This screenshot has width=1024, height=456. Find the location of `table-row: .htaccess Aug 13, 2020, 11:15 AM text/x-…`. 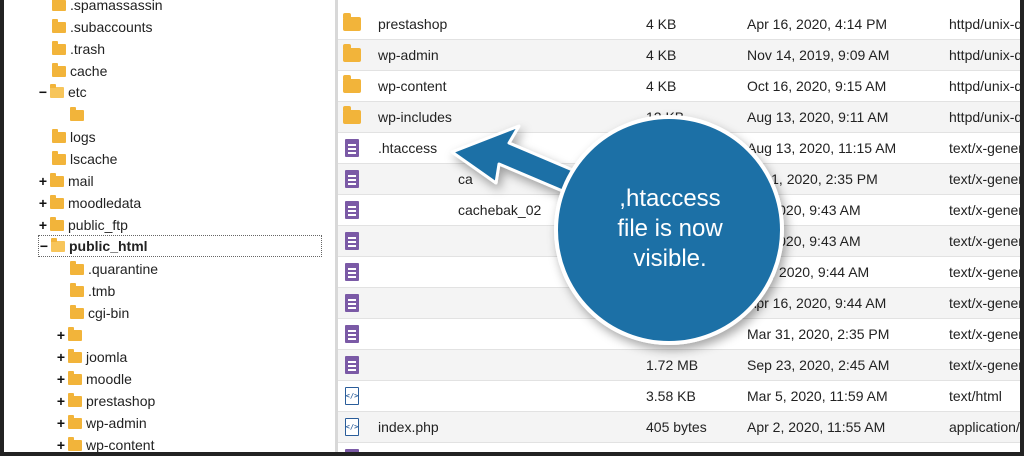

table-row: .htaccess Aug 13, 2020, 11:15 AM text/x-… is located at coordinates (681, 148).